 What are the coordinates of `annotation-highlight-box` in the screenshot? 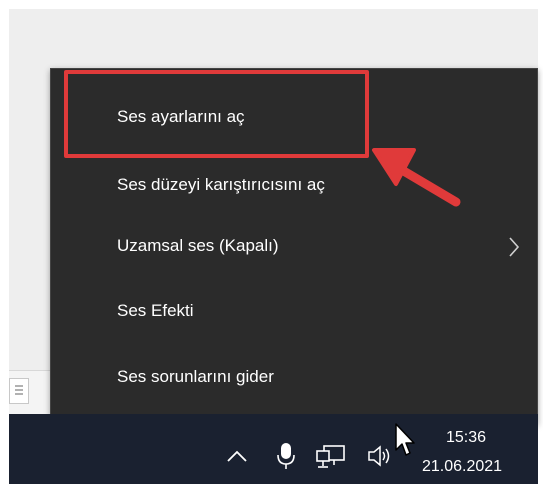 It's located at (216, 114).